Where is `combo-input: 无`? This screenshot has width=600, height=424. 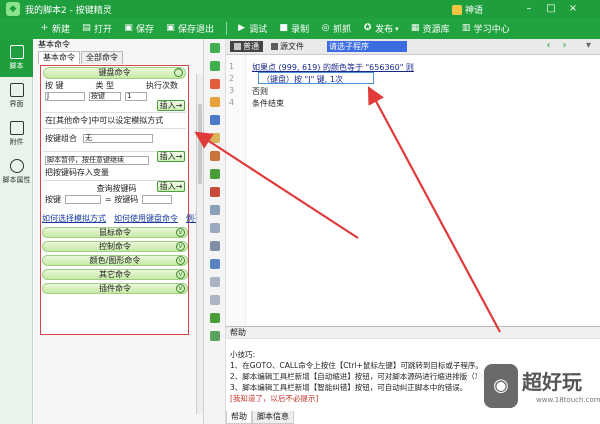
combo-input: 无 is located at coordinates (118, 138).